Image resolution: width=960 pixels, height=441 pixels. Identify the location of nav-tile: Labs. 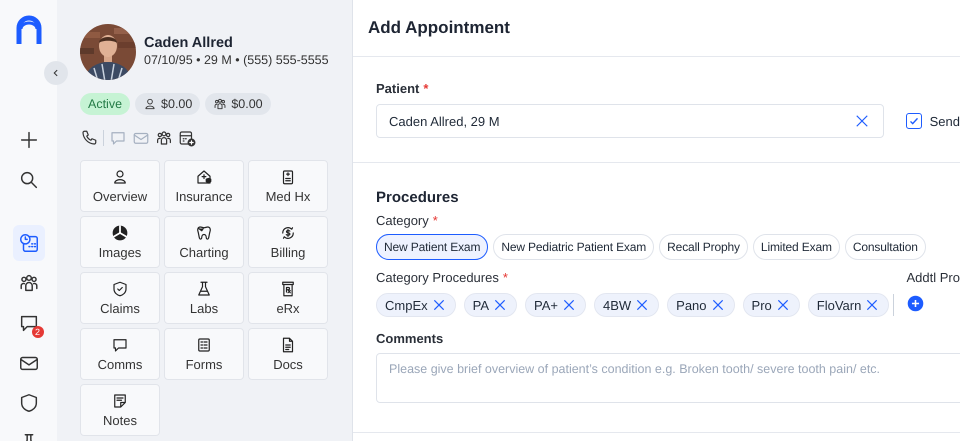
(204, 298).